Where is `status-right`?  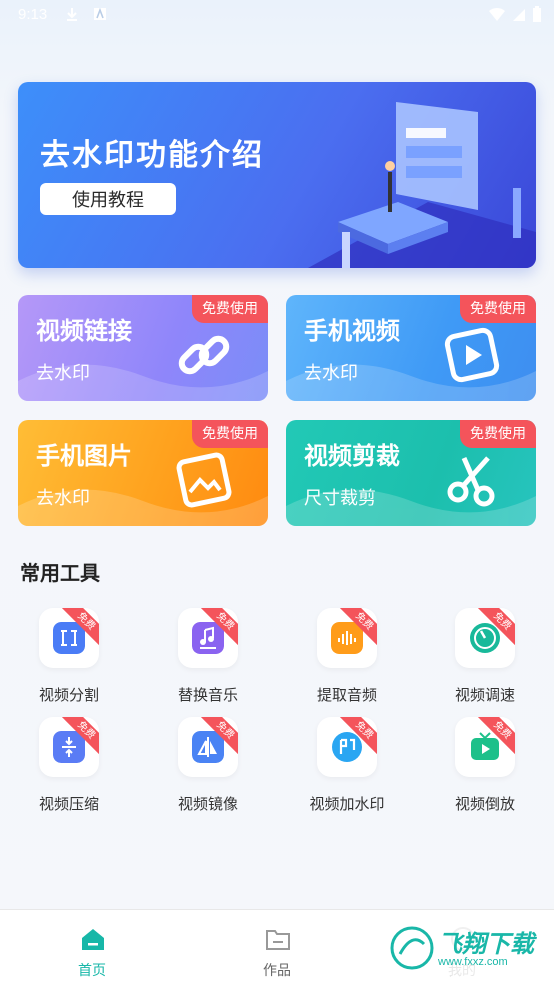
status-right is located at coordinates (515, 14).